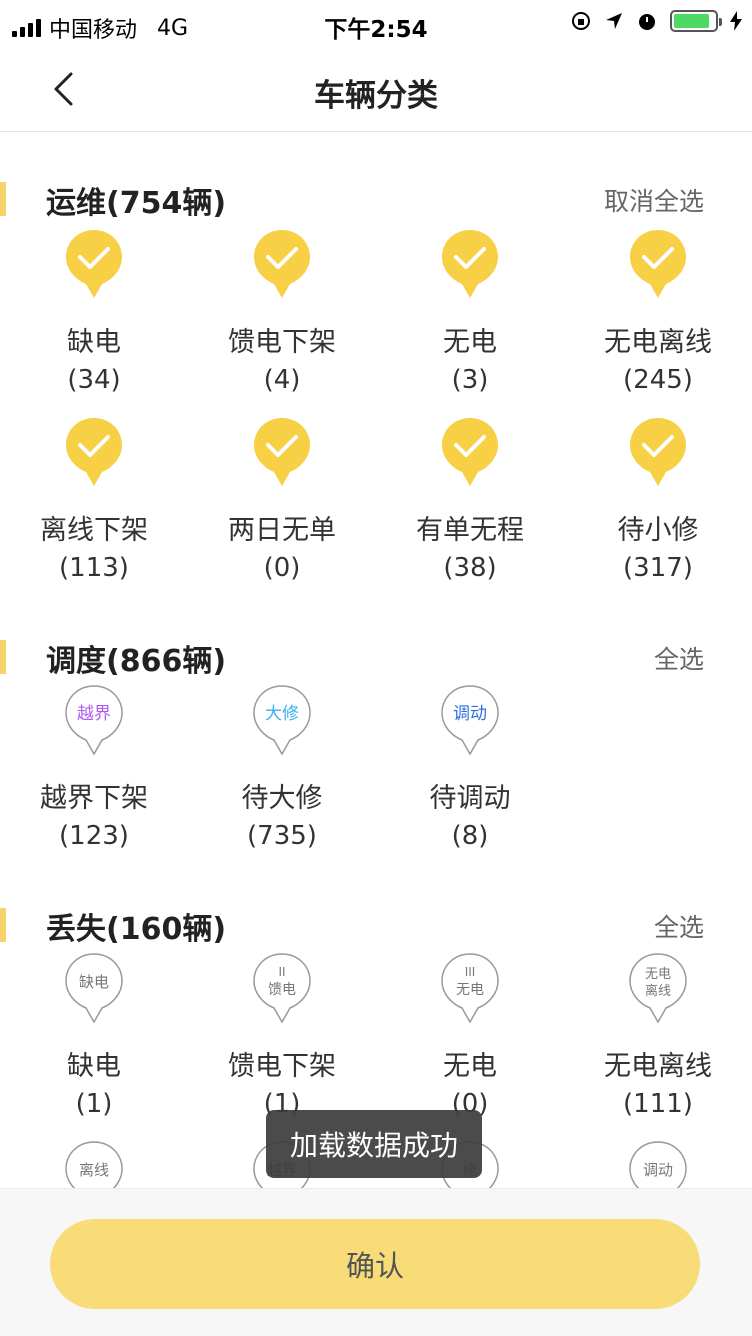  I want to click on category-item: 调动, so click(658, 1164).